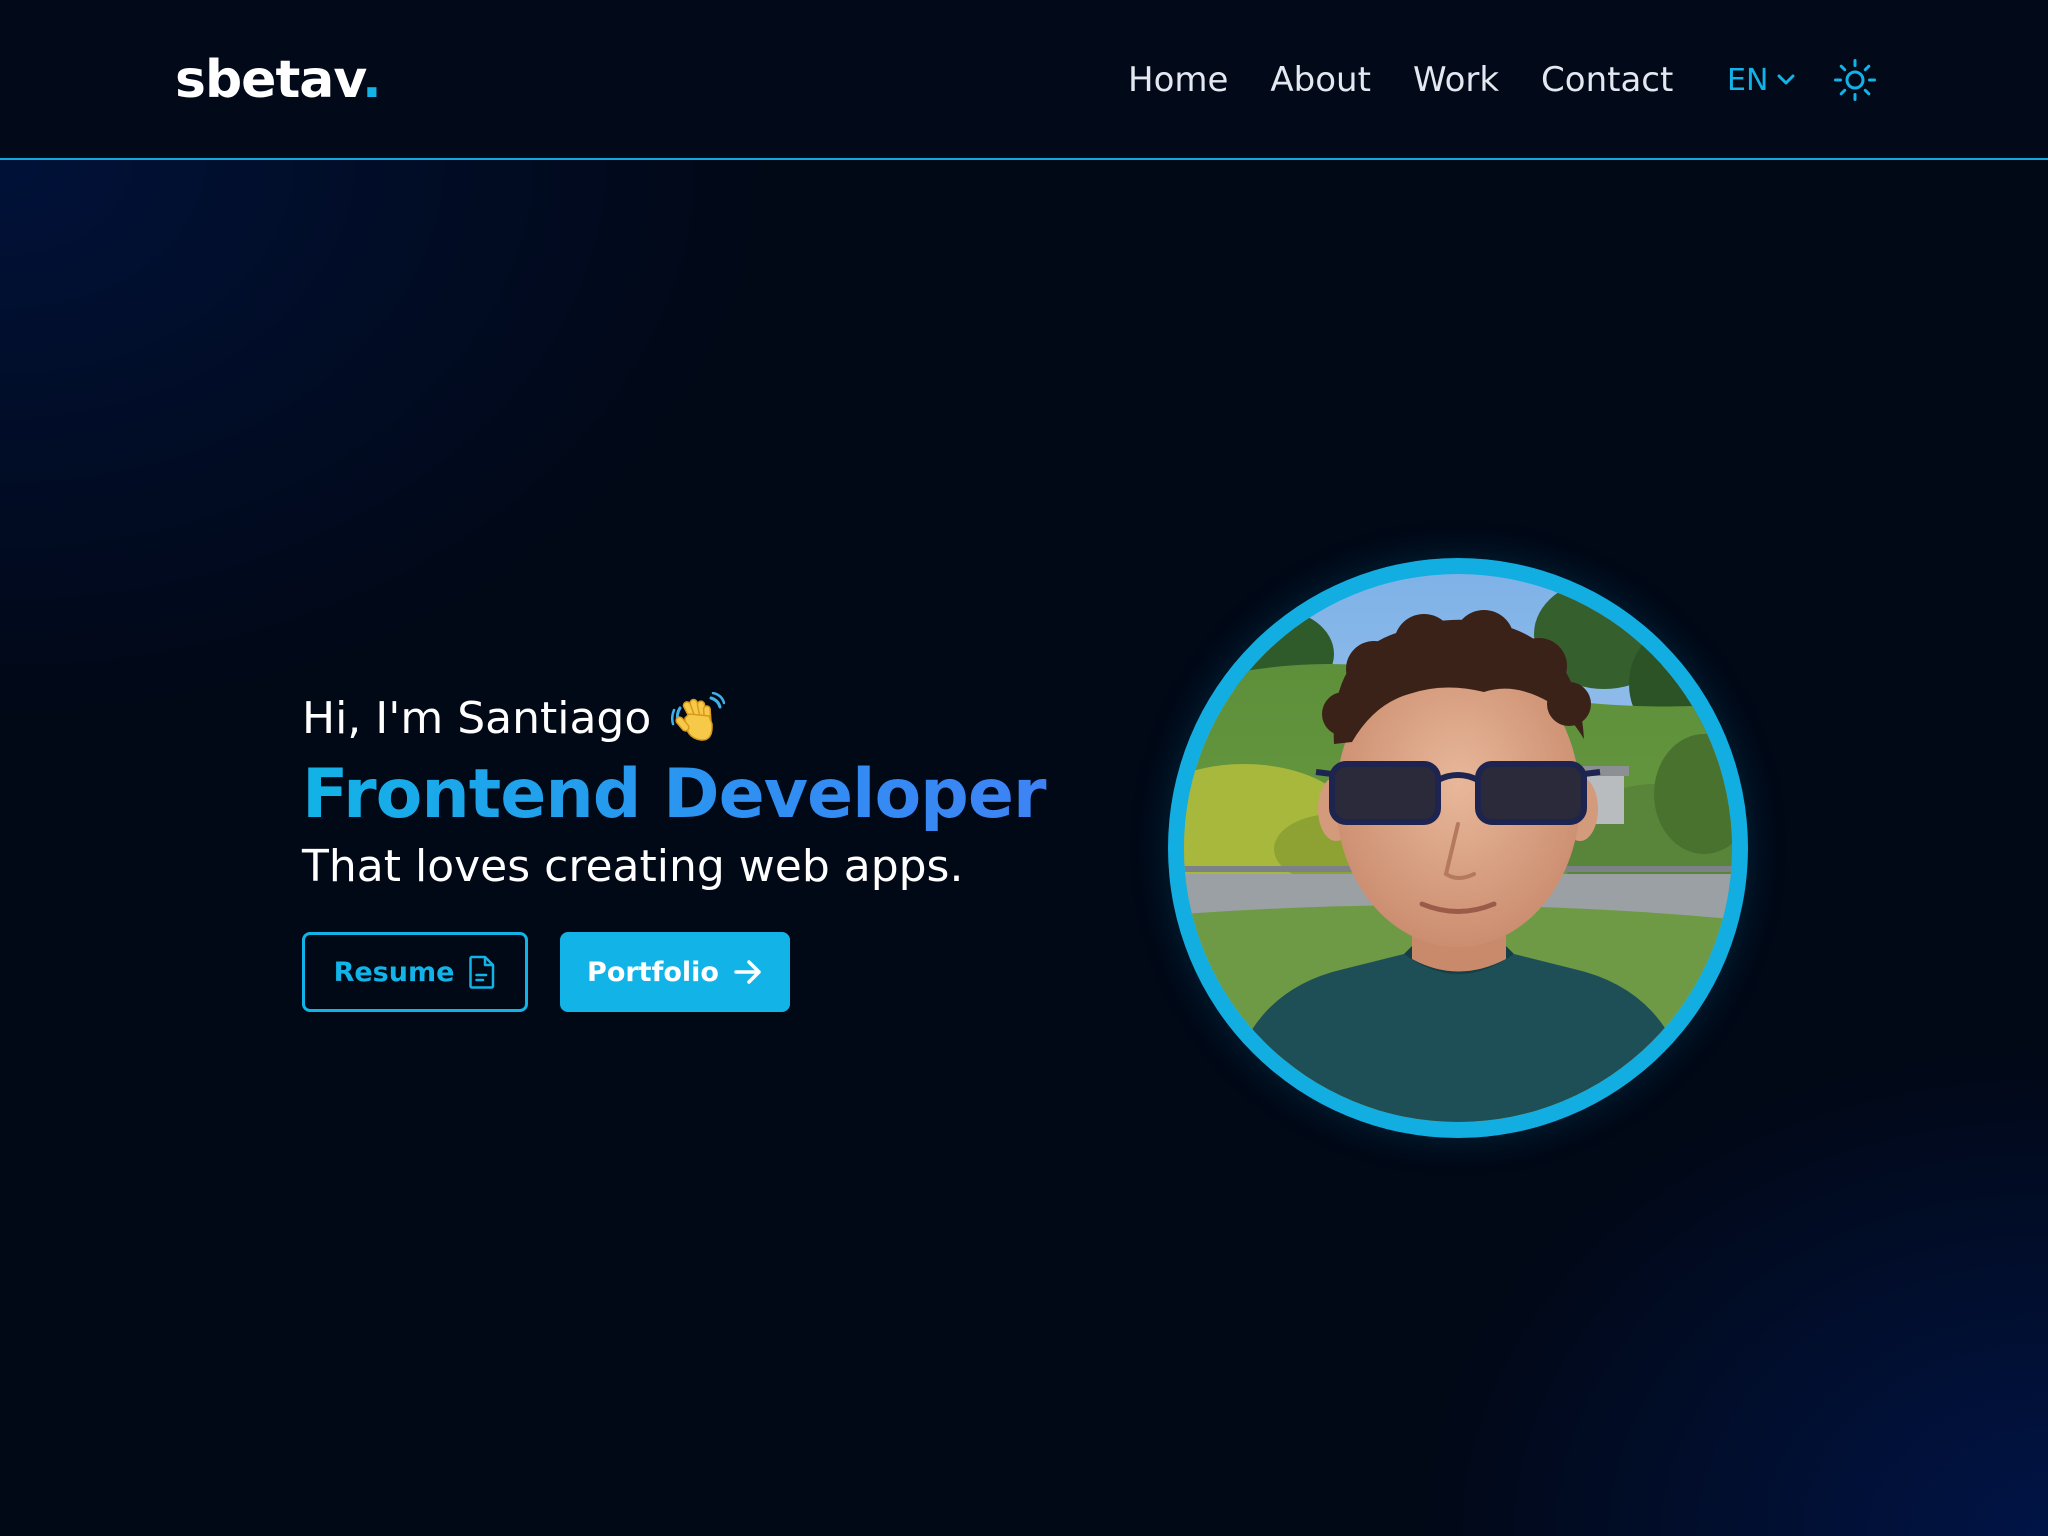  I want to click on profile-photo, so click(1458, 848).